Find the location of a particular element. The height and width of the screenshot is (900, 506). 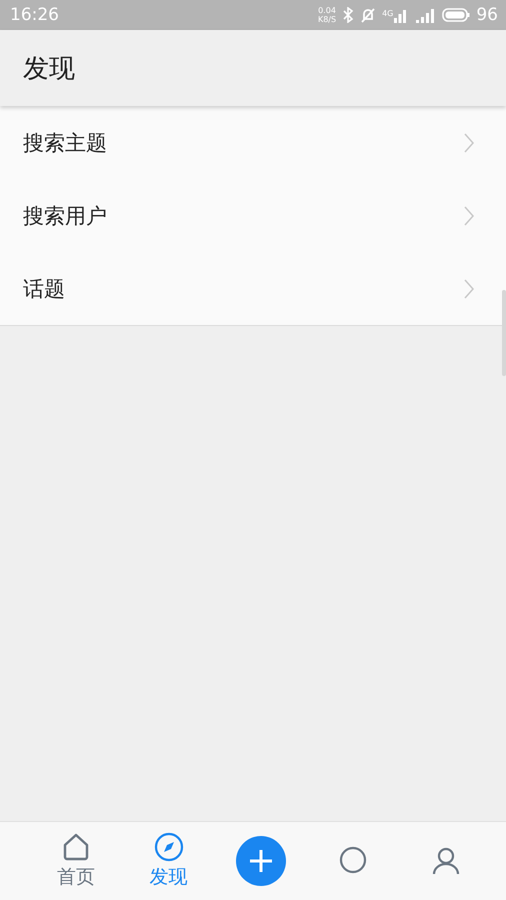

network-speed: 0.04 is located at coordinates (327, 10).